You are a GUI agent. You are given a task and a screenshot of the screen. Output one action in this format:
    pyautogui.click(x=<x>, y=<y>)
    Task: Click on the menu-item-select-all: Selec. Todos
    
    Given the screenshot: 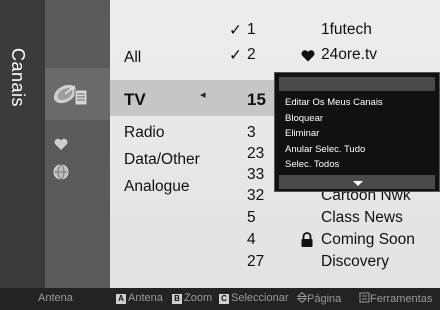 What is the action you would take?
    pyautogui.click(x=334, y=165)
    